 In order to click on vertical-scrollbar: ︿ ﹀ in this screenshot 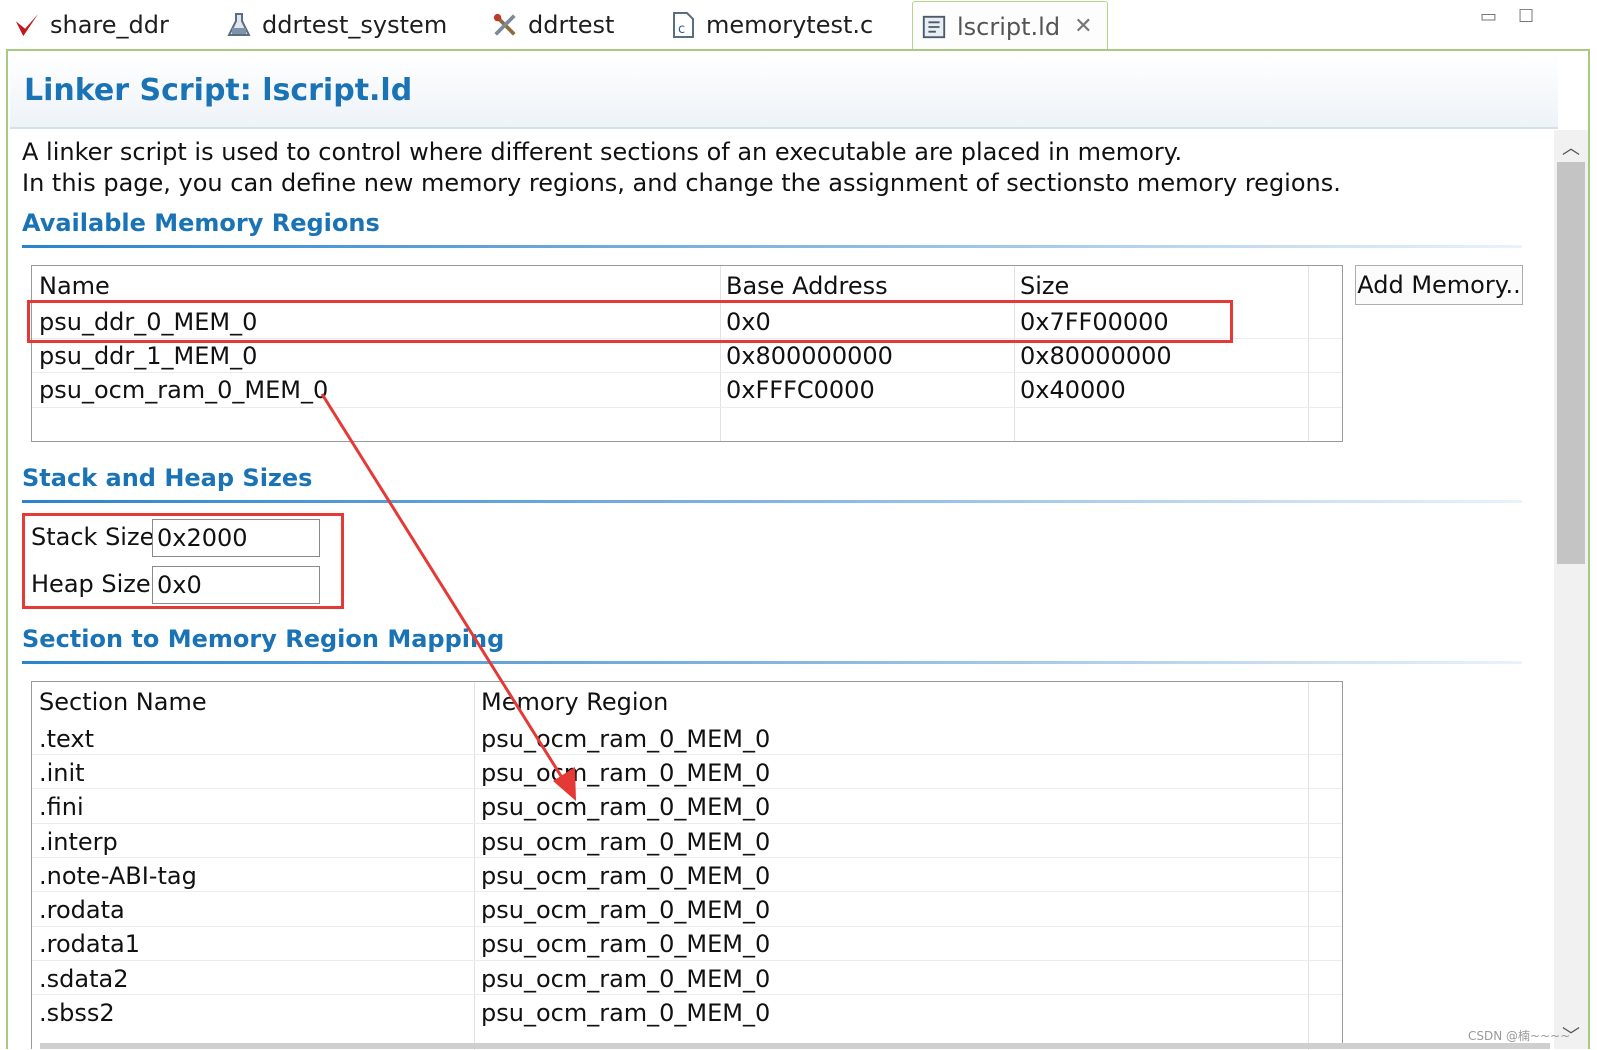, I will do `click(1571, 589)`.